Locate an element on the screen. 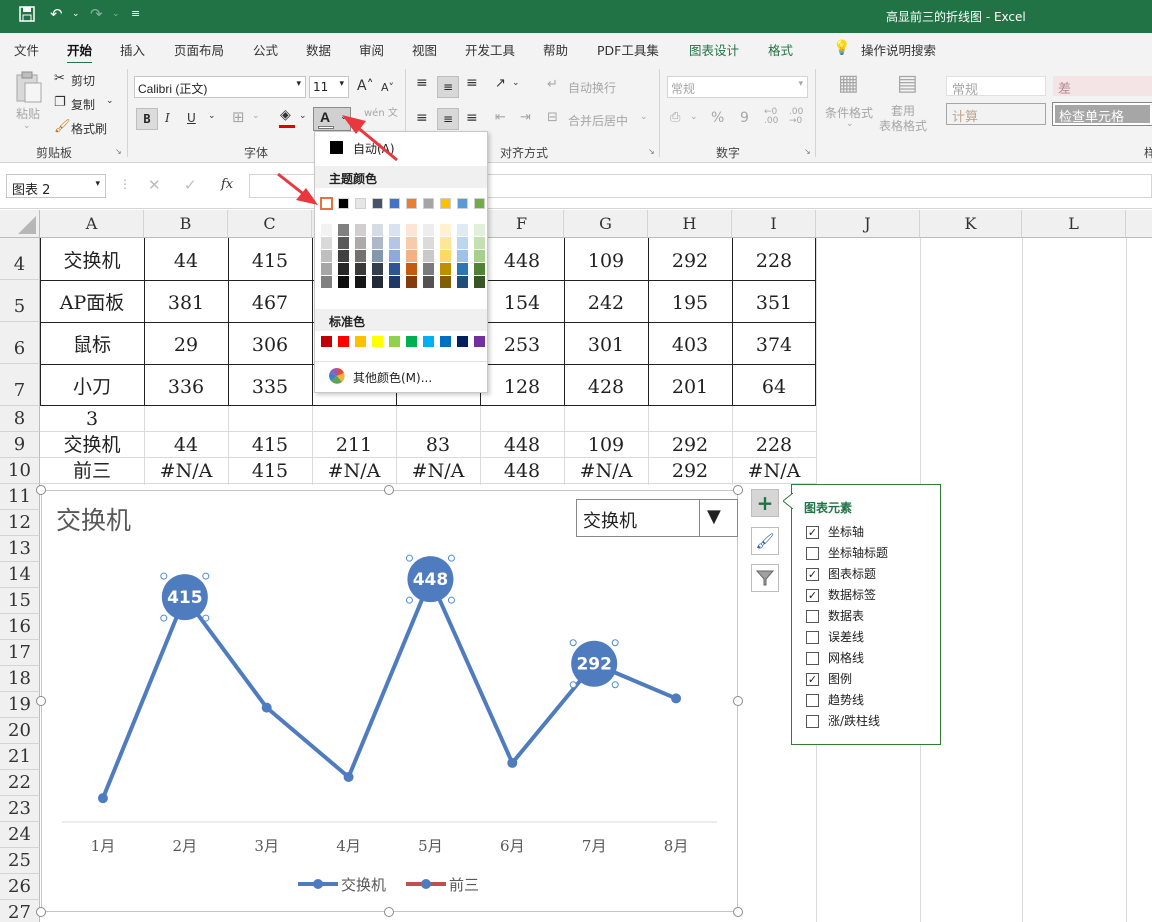 Image resolution: width=1152 pixels, height=922 pixels. table-format-icon: ▤ is located at coordinates (907, 83).